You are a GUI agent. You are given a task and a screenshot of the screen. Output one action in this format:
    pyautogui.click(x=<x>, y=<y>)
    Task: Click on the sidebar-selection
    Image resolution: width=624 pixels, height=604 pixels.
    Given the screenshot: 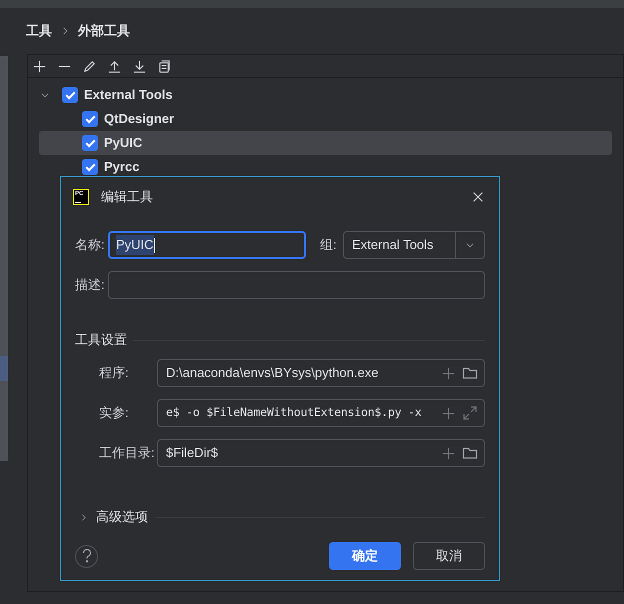 What is the action you would take?
    pyautogui.click(x=4, y=368)
    